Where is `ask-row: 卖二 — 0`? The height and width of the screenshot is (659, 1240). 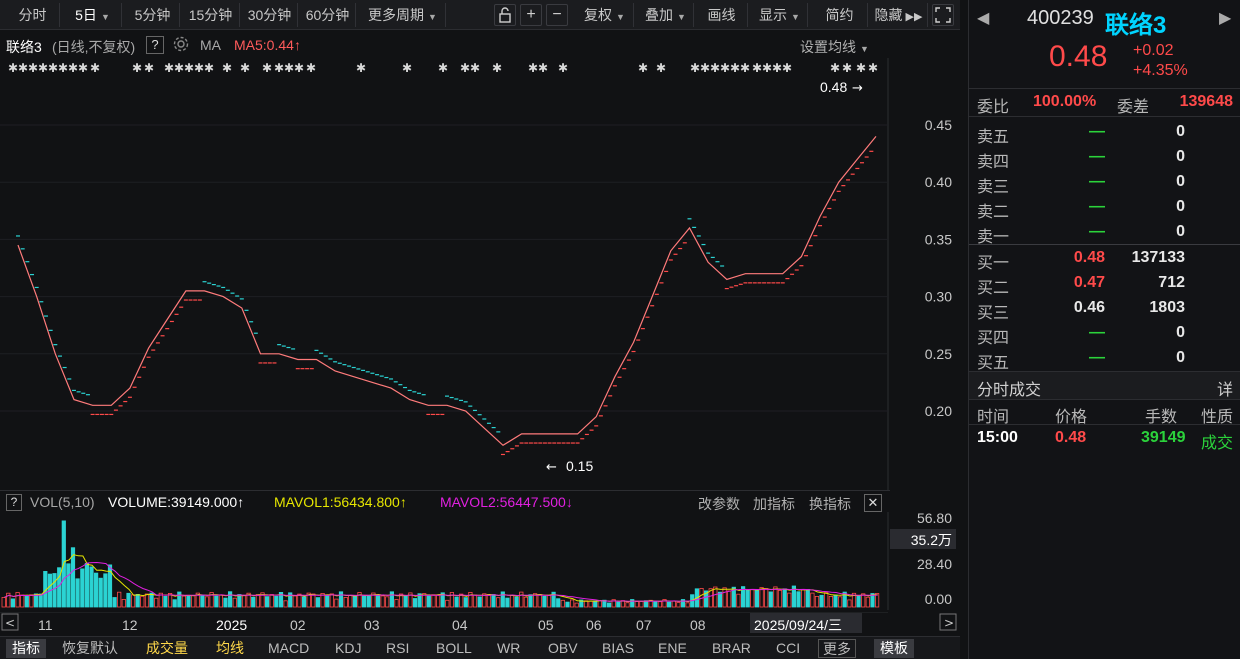
ask-row: 卖二 — 0 is located at coordinates (1104, 208).